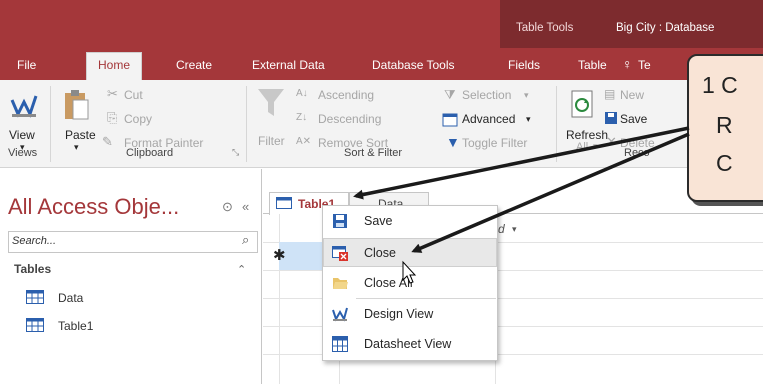  What do you see at coordinates (521, 163) in the screenshot?
I see `arrow-to-doc-tab` at bounding box center [521, 163].